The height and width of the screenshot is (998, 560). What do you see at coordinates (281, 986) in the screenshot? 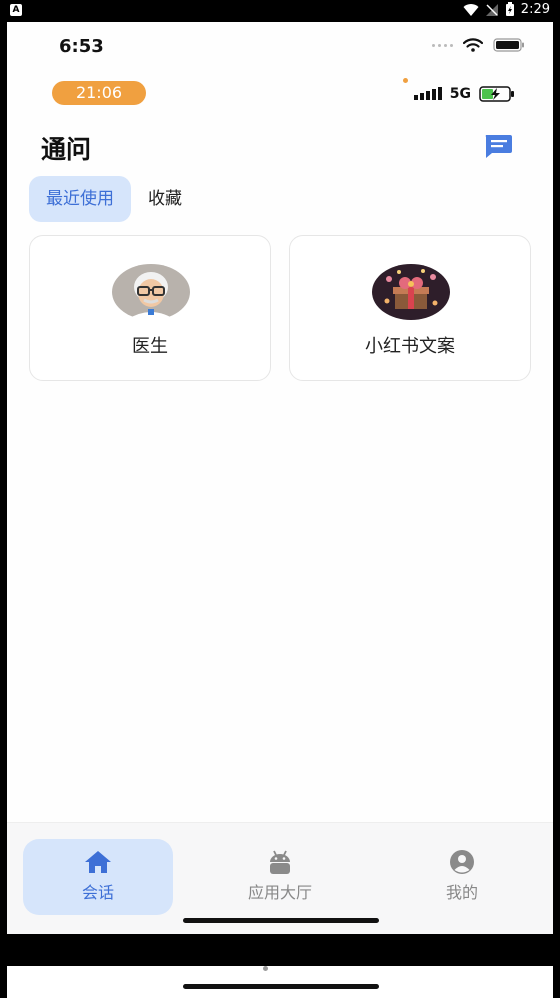
I see `gesture-bar` at bounding box center [281, 986].